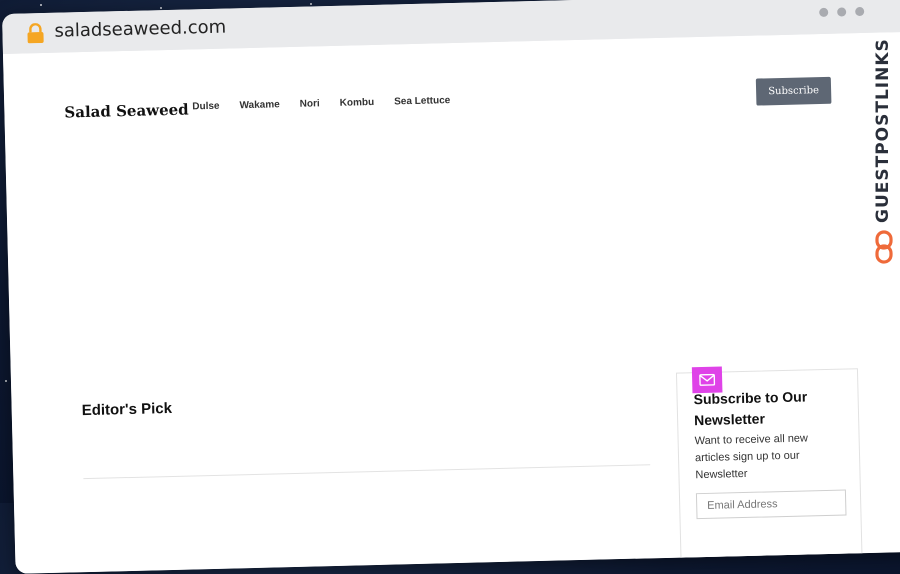  Describe the element at coordinates (127, 409) in the screenshot. I see `editors-pick-heading: Editor's Pick` at that location.